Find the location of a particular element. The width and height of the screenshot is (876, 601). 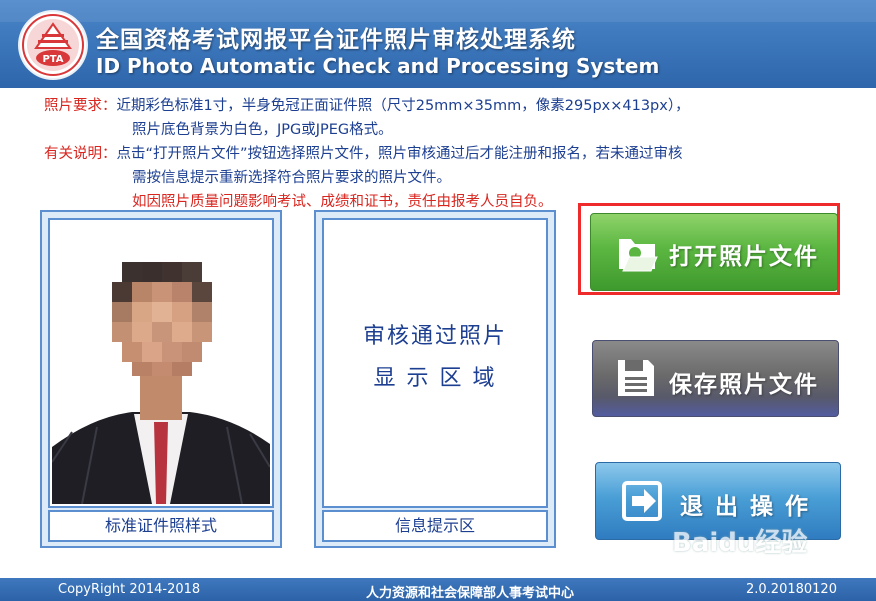

save-photo-button-label: 保存照片文件 is located at coordinates (744, 385).